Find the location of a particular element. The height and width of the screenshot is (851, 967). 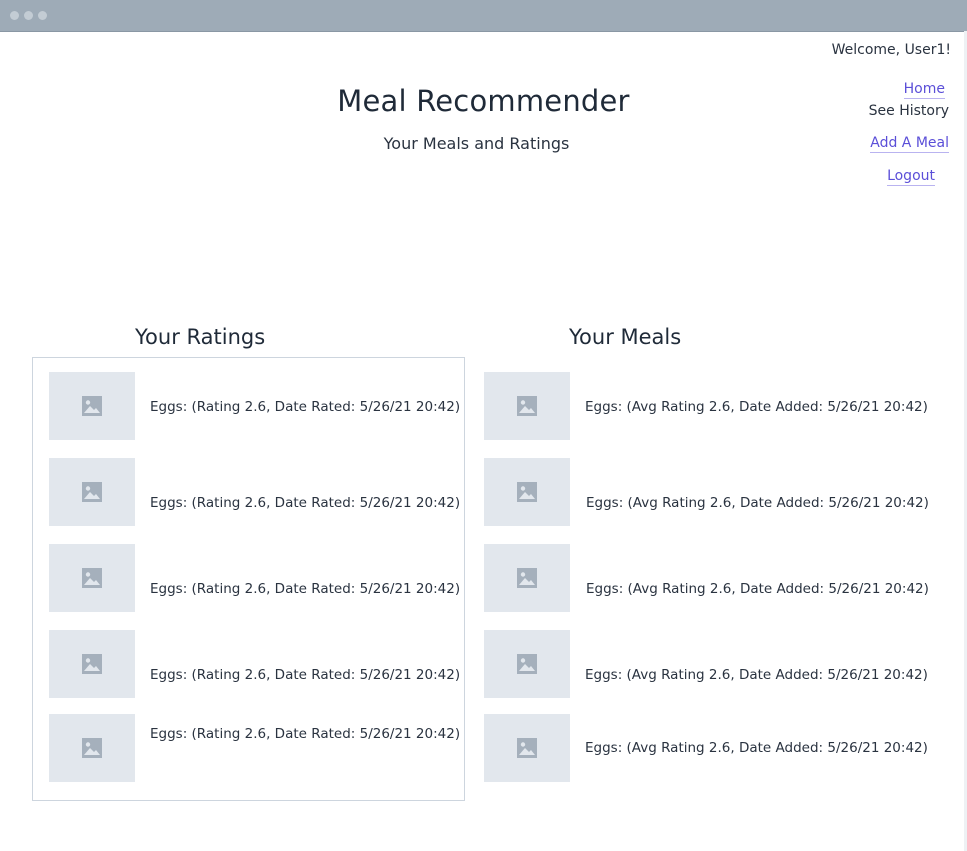

welcome-message: Welcome, User1! is located at coordinates (891, 50).